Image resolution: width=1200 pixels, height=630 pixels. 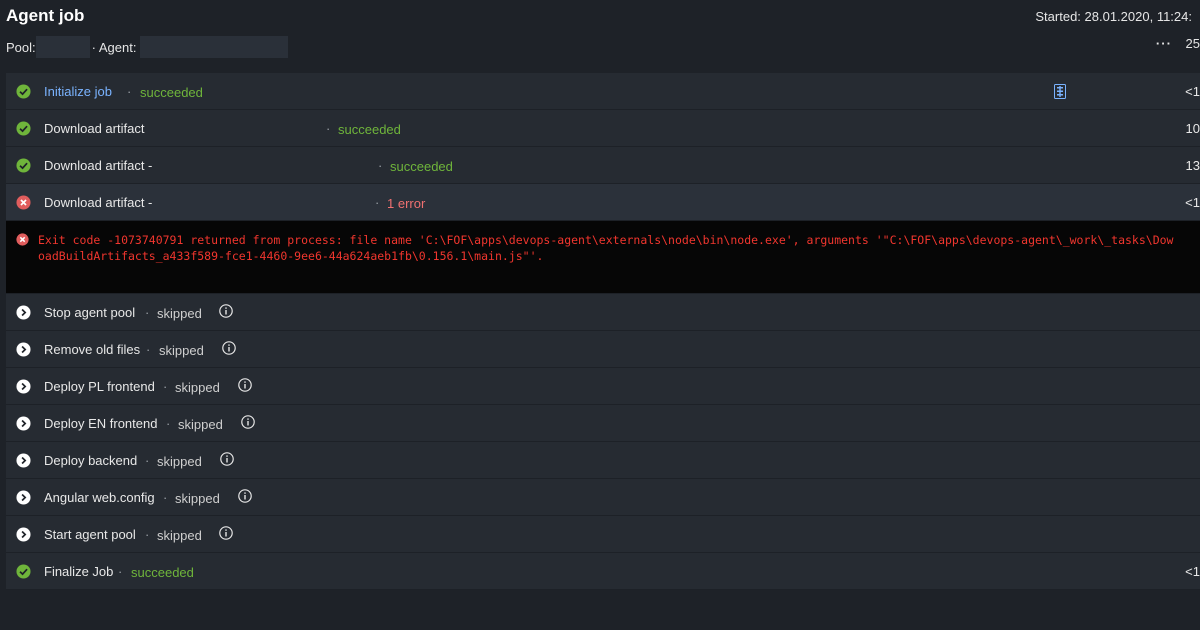 What do you see at coordinates (603, 312) in the screenshot?
I see `step-row-stop-agent-pool: Stop agent pool · skipped` at bounding box center [603, 312].